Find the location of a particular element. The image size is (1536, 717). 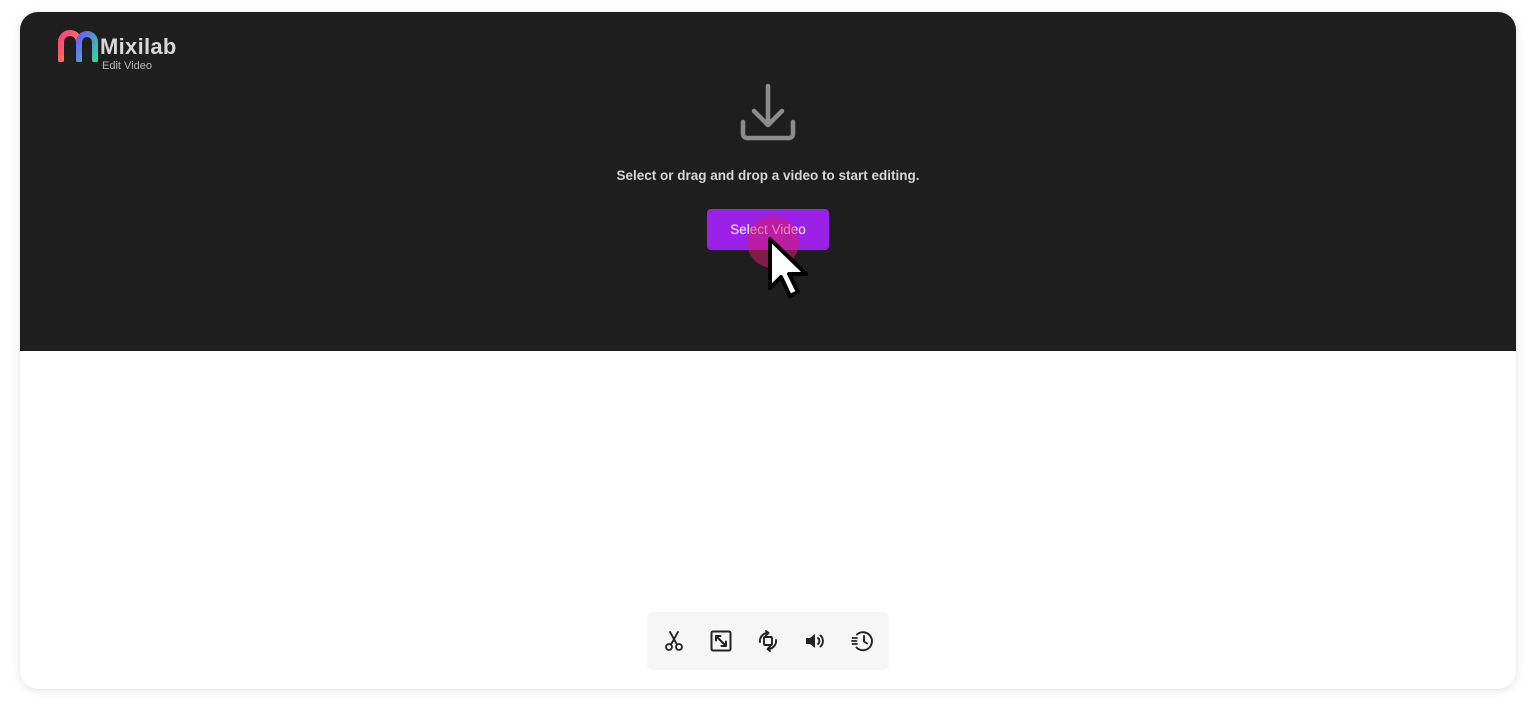

cut-button is located at coordinates (674, 641).